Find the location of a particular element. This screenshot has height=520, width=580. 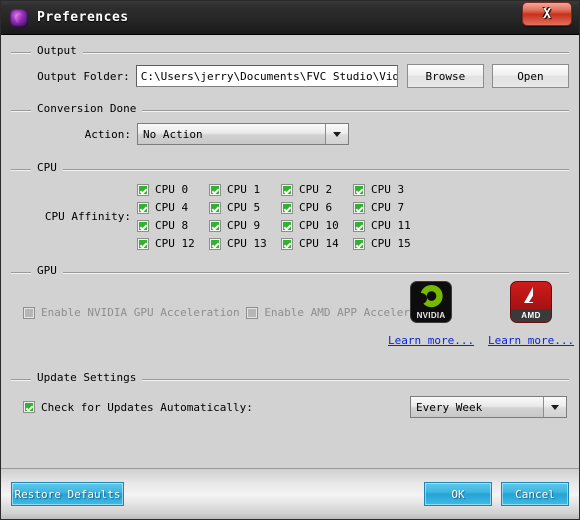

nvidia-logo-text: NVIDIA is located at coordinates (431, 315).